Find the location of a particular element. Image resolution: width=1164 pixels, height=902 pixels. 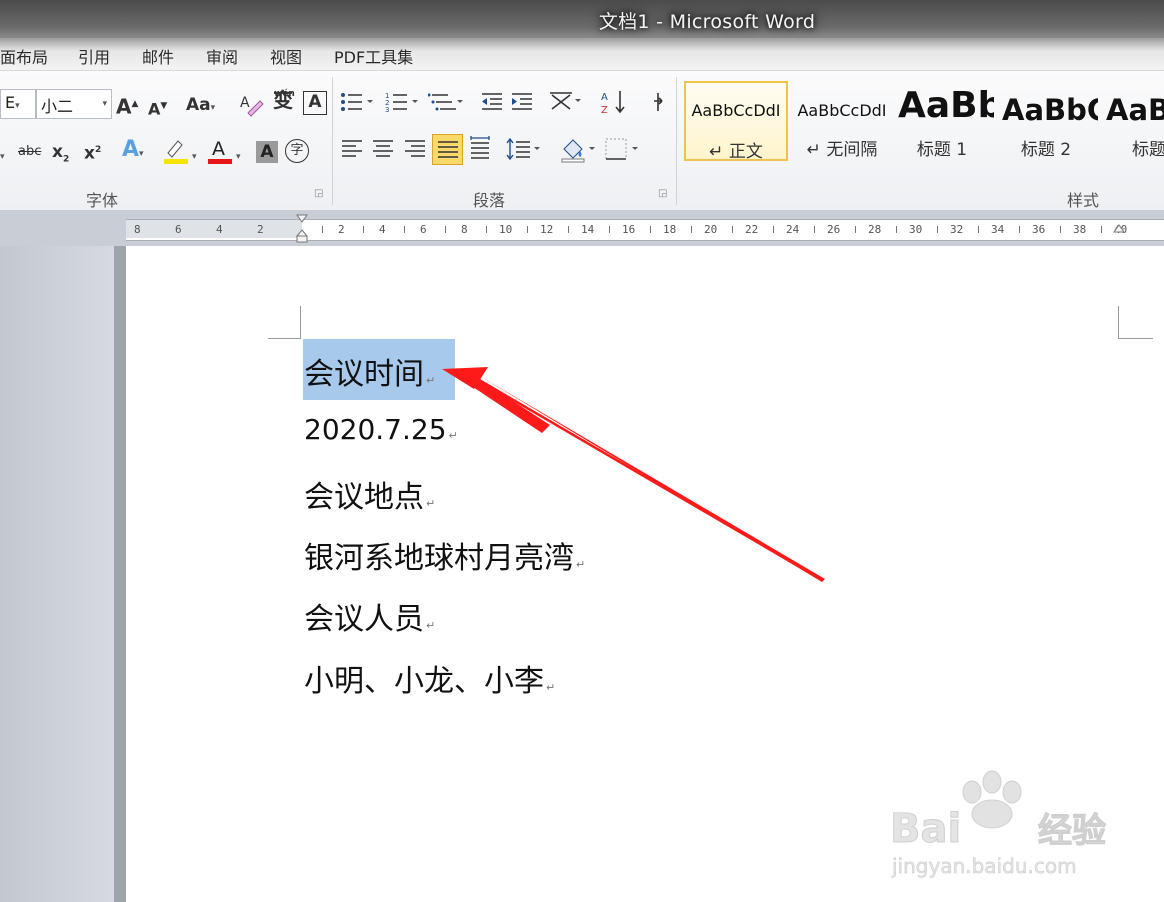

tab-mailings: 邮件 is located at coordinates (158, 56).